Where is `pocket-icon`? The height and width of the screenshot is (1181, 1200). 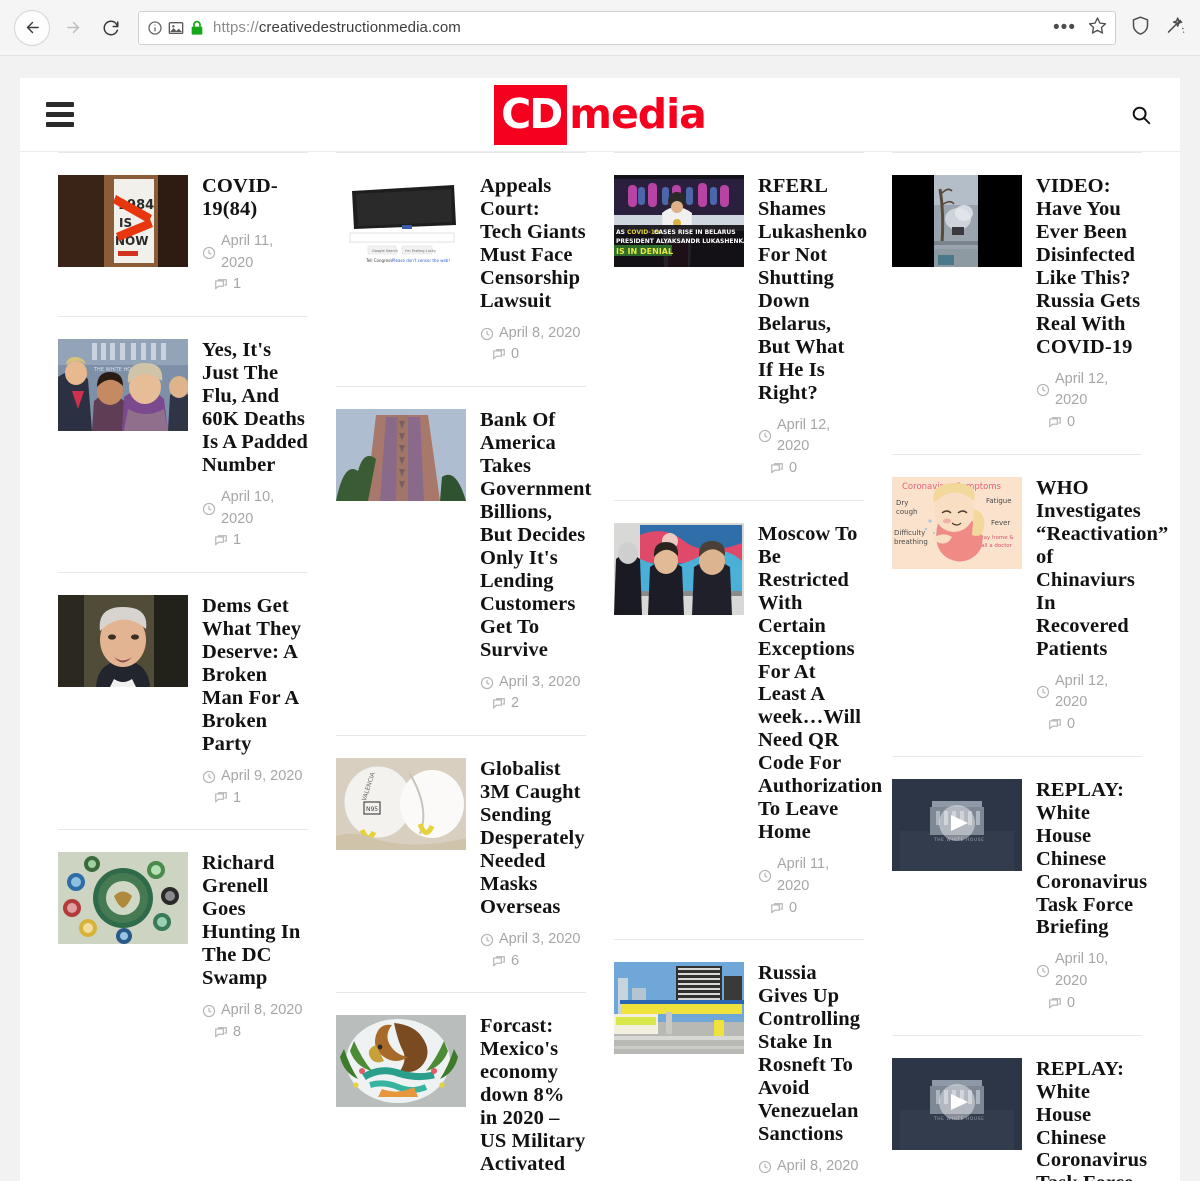
pocket-icon is located at coordinates (1175, 28).